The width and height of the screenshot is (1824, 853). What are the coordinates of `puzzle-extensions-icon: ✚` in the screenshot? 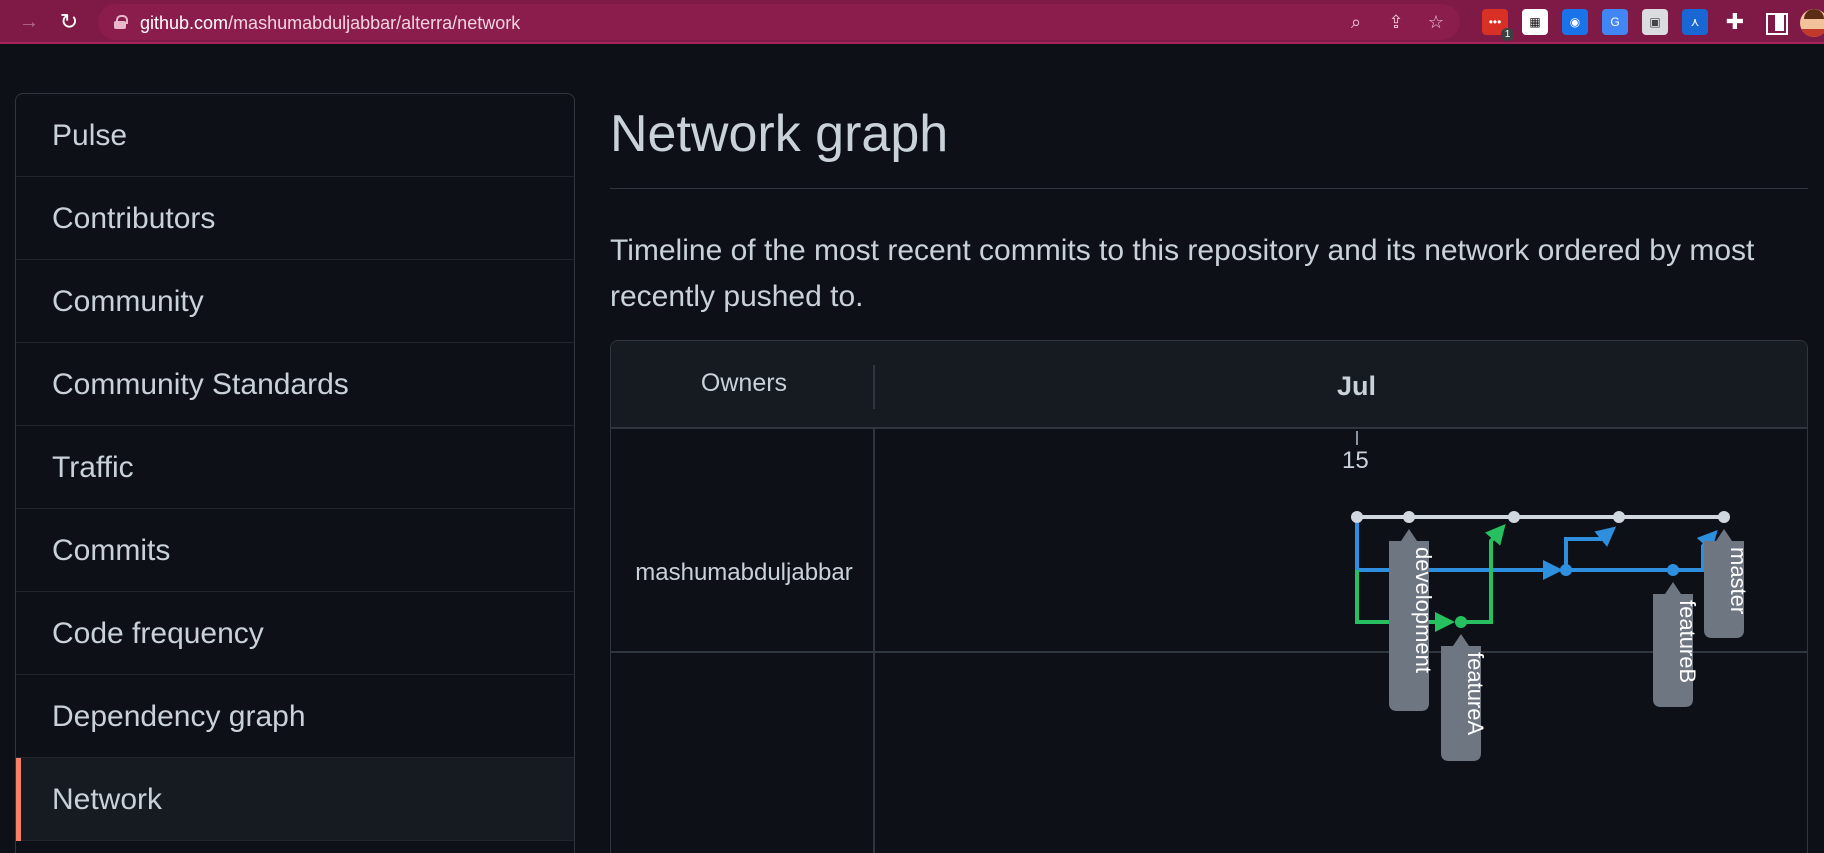 It's located at (1735, 22).